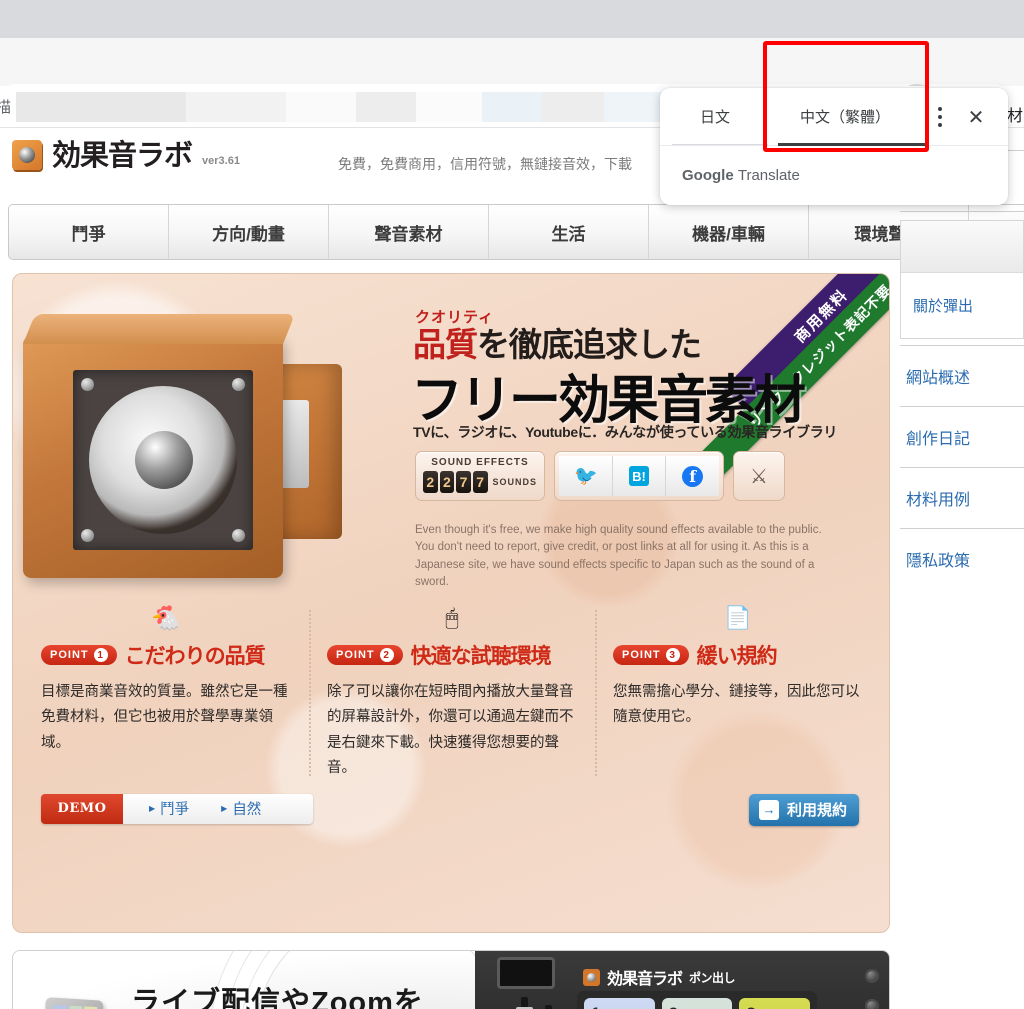 The height and width of the screenshot is (1009, 1024). Describe the element at coordinates (625, 432) in the screenshot. I see `hero-subline: TVに、ラジオに、Youtubeに．みんなが使っている効果音ライブラリ` at that location.